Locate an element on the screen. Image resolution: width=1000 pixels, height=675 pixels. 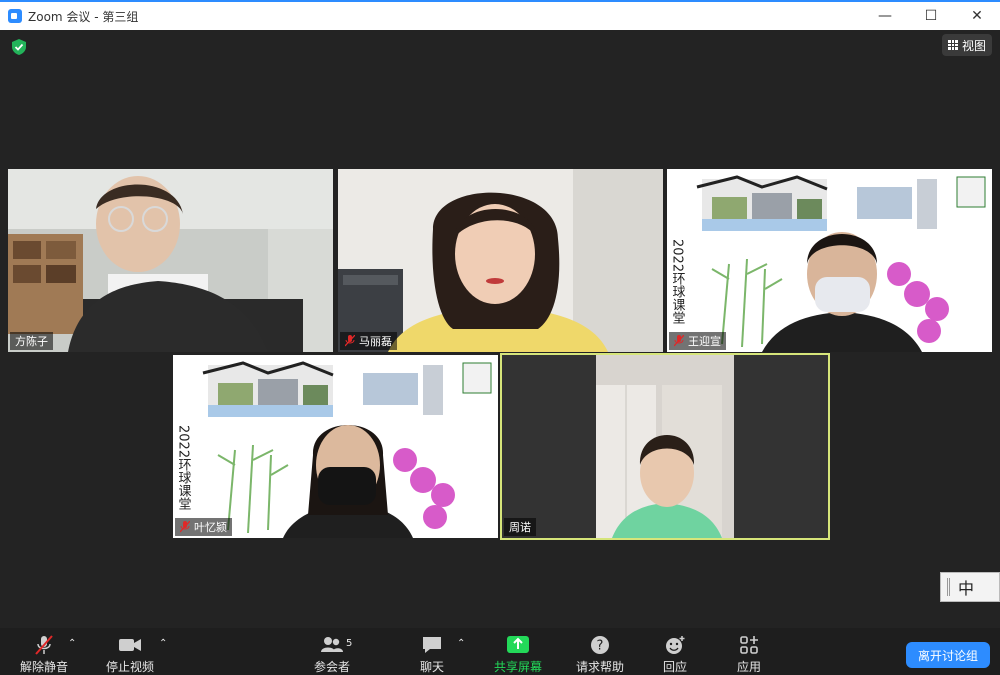
minimize-button: — is located at coordinates (885, 16).